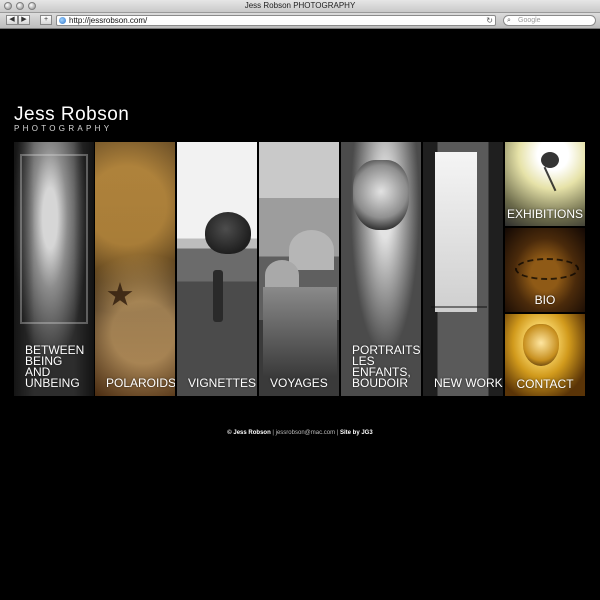 The height and width of the screenshot is (600, 600). What do you see at coordinates (489, 20) in the screenshot?
I see `reload-icon: ↻` at bounding box center [489, 20].